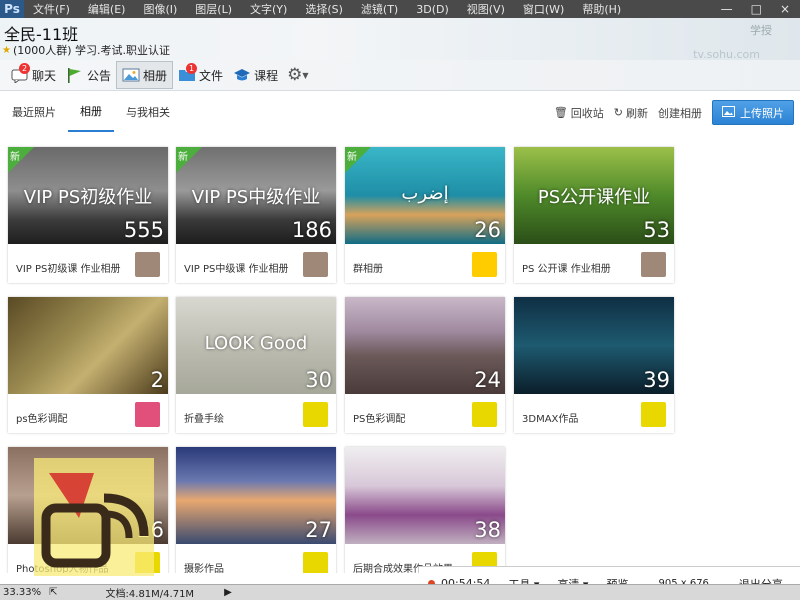 This screenshot has width=800, height=600. Describe the element at coordinates (656, 380) in the screenshot. I see `album-photo-count: 39` at that location.